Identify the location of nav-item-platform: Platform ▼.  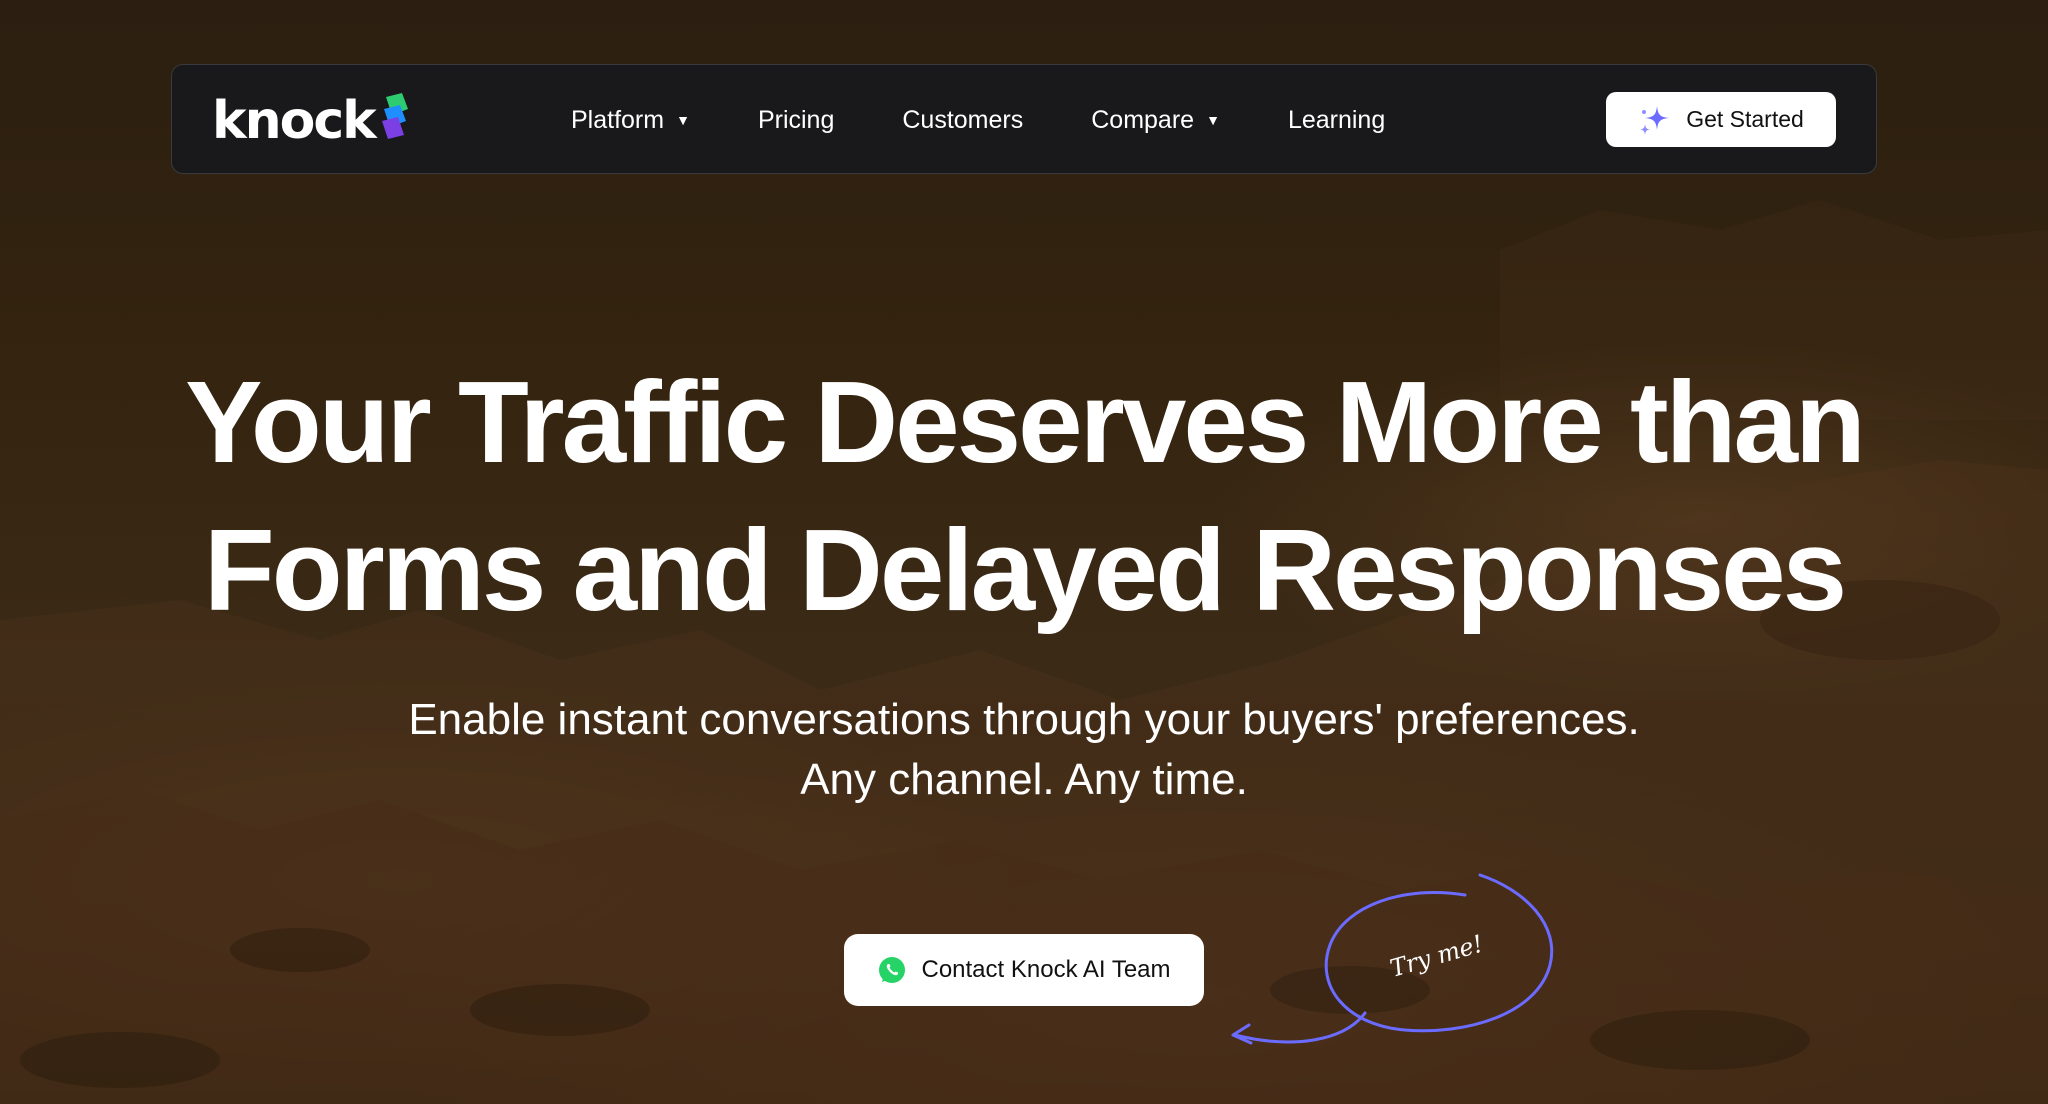
(630, 120).